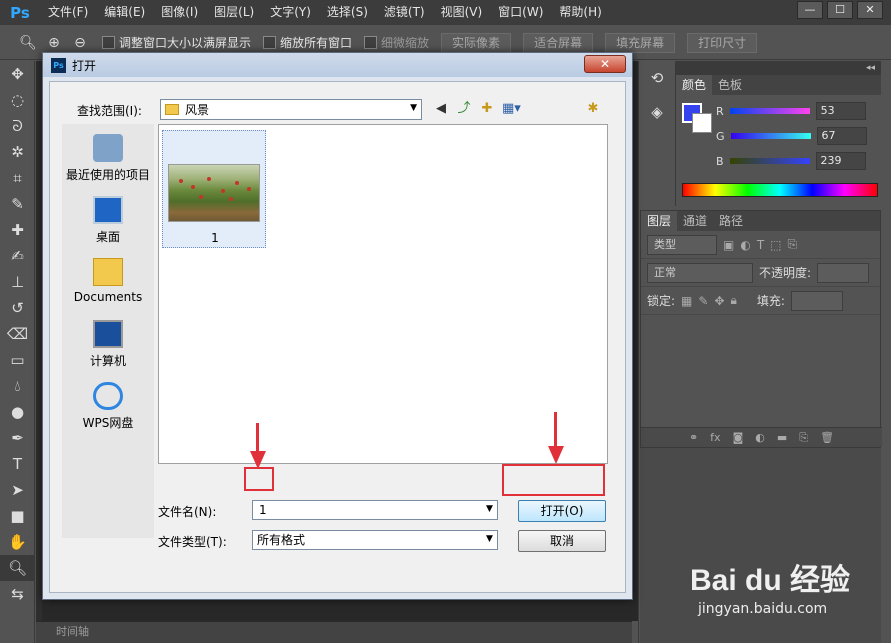 The height and width of the screenshot is (643, 891). I want to click on dodge-tool-icon: ●, so click(17, 412).